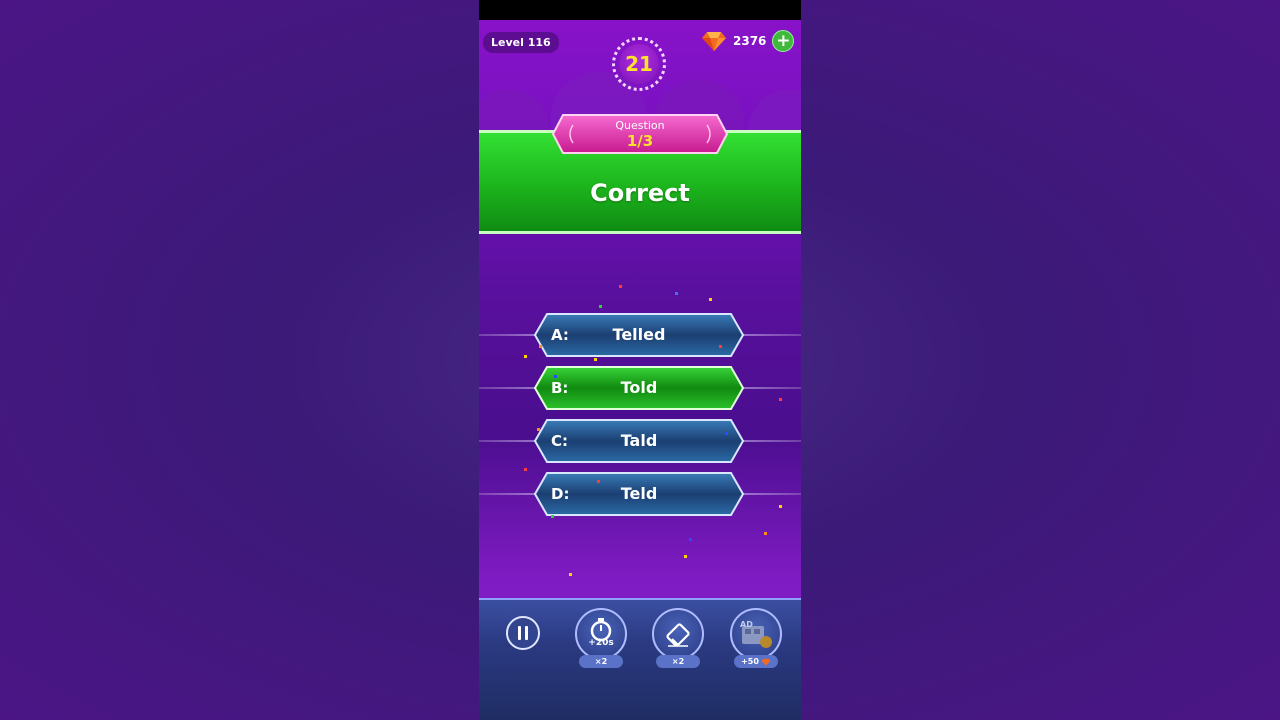  I want to click on ad-badge-text: AD, so click(746, 624).